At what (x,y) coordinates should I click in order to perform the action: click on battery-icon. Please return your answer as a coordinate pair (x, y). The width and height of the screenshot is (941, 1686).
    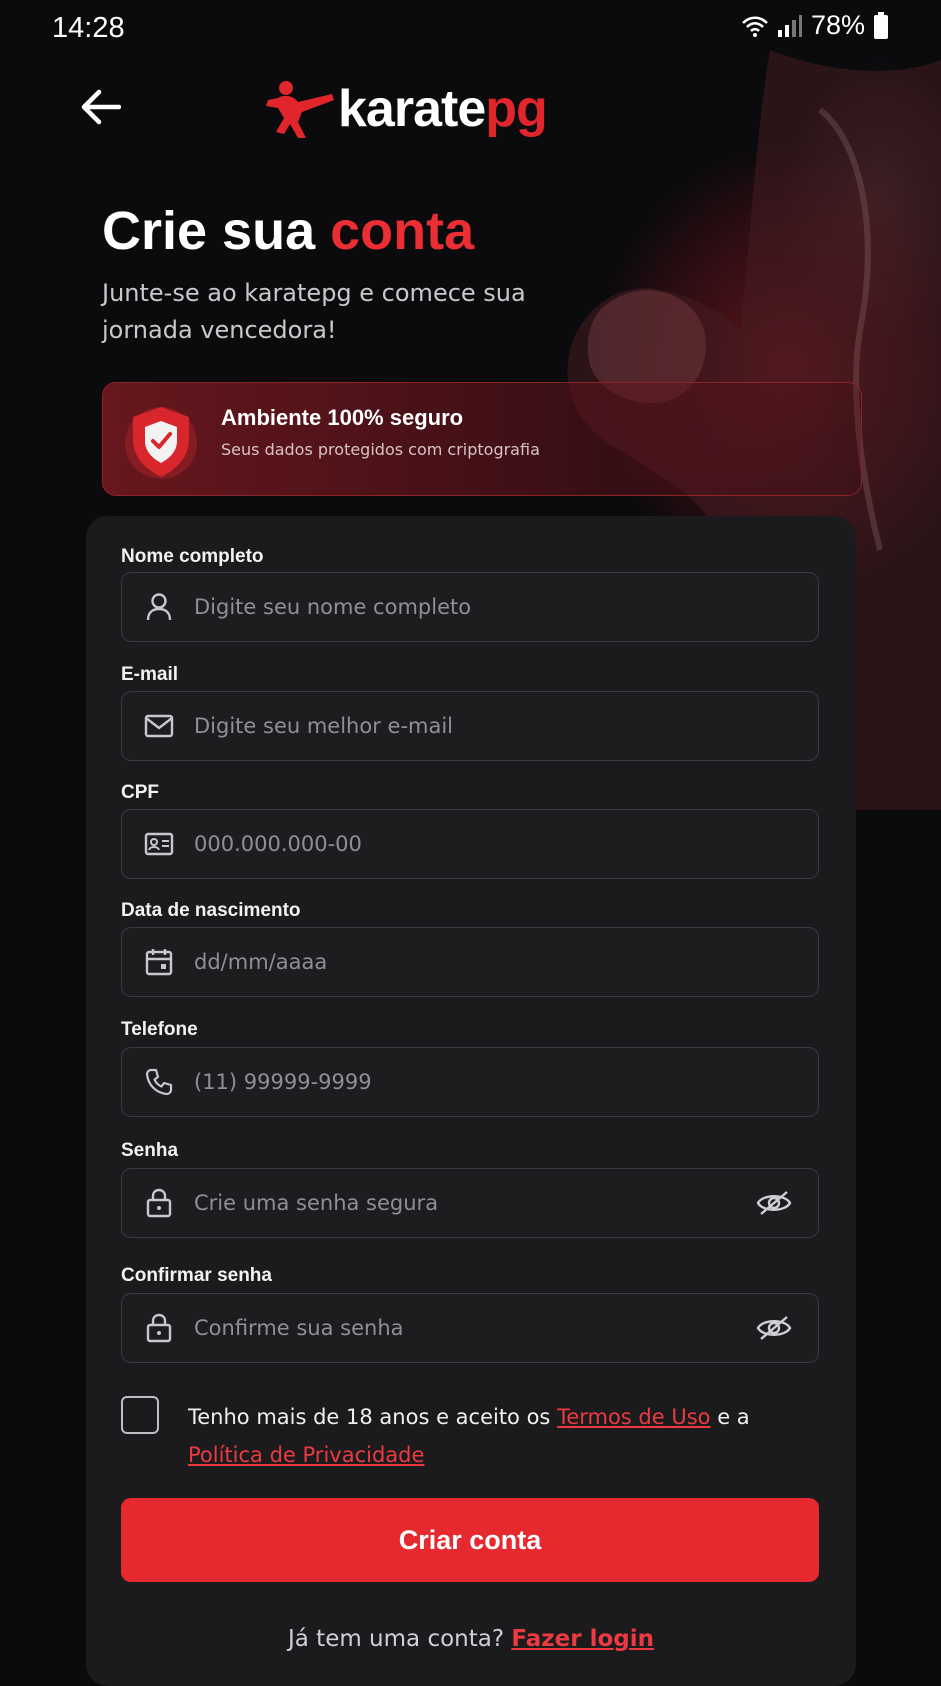
    Looking at the image, I should click on (881, 25).